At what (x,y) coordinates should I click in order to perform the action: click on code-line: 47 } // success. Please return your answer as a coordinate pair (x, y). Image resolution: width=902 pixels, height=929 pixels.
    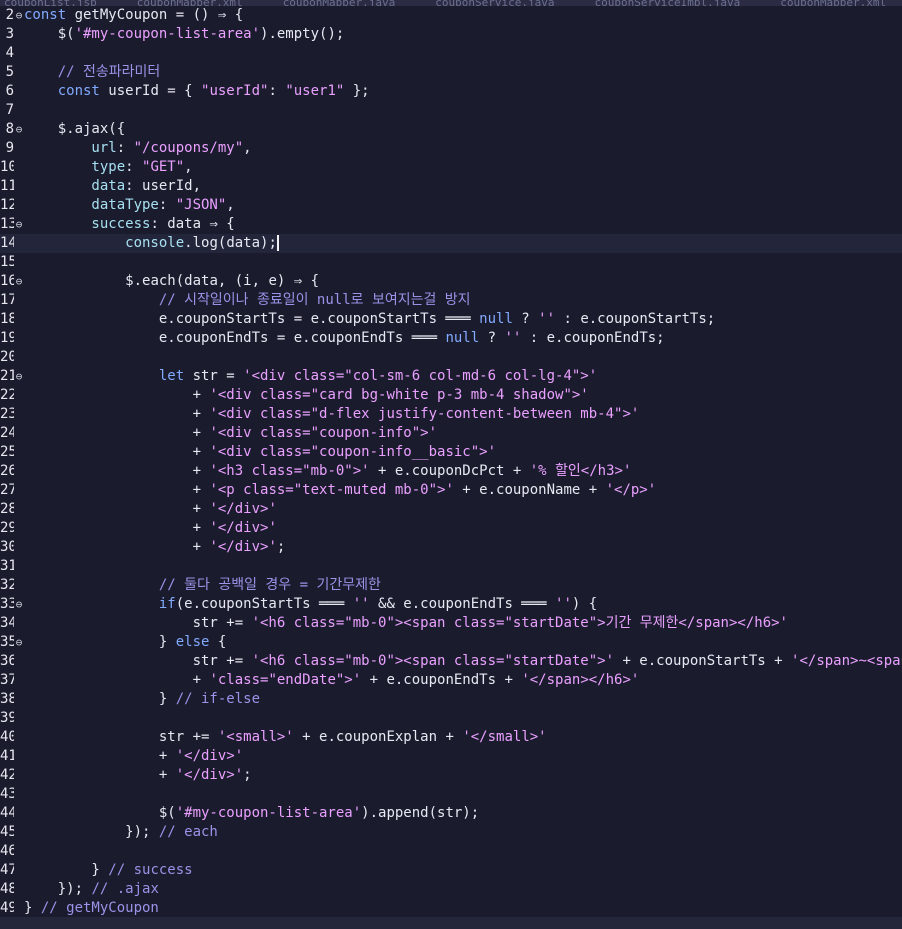
    Looking at the image, I should click on (451, 870).